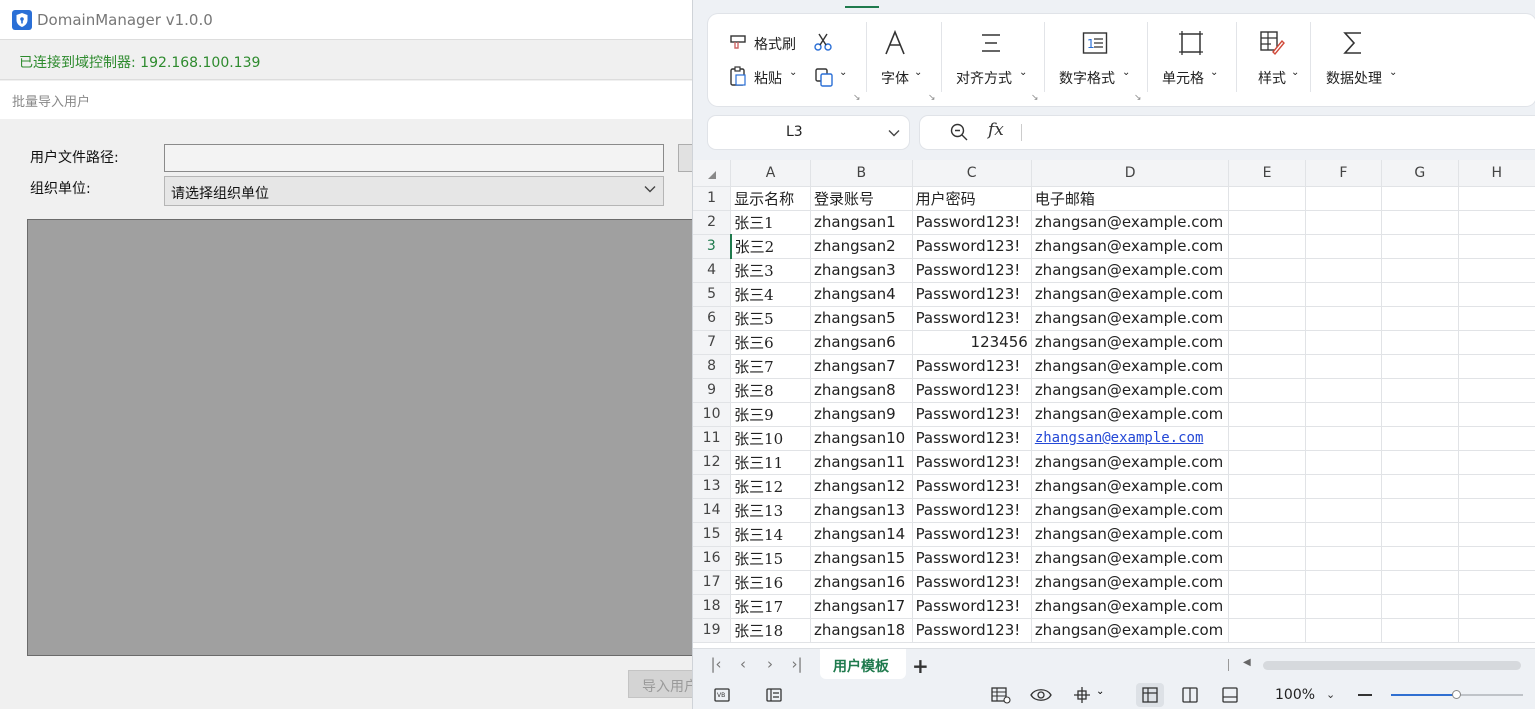 The width and height of the screenshot is (1535, 709). Describe the element at coordinates (1273, 60) in the screenshot. I see `style-group: 样式 ⌄` at that location.